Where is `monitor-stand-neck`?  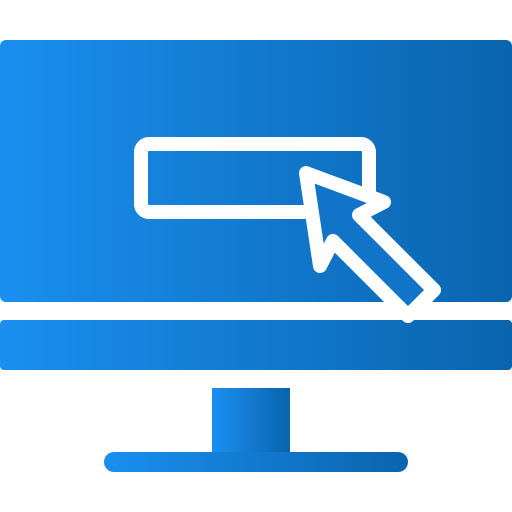 monitor-stand-neck is located at coordinates (251, 421).